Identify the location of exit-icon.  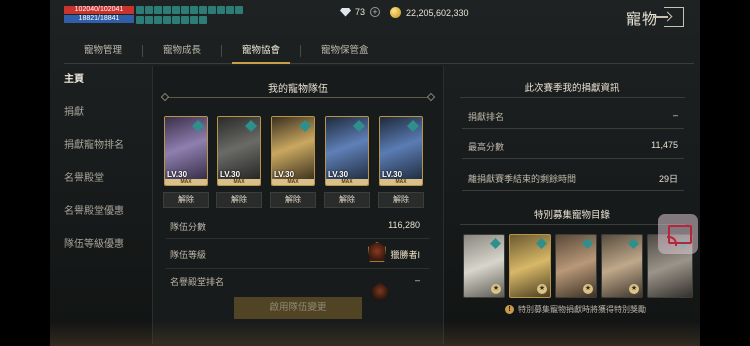
(669, 17).